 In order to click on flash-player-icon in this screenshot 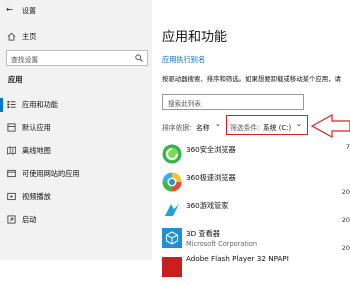, I will do `click(172, 267)`.